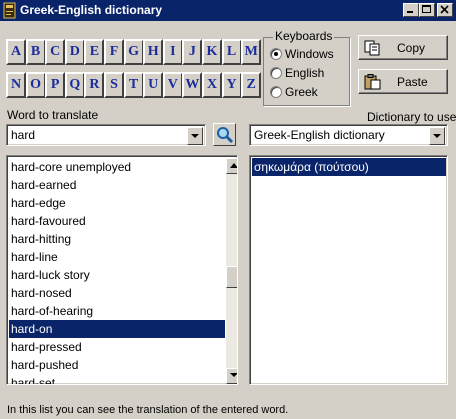 The width and height of the screenshot is (456, 419). I want to click on search-button, so click(224, 134).